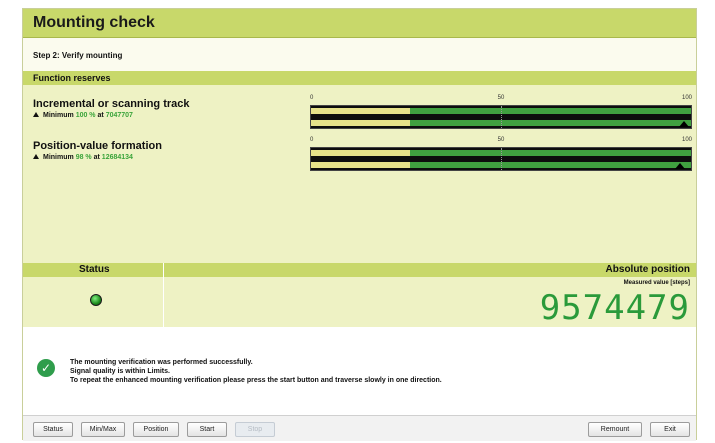 This screenshot has width=715, height=443. I want to click on status-divider, so click(163, 295).